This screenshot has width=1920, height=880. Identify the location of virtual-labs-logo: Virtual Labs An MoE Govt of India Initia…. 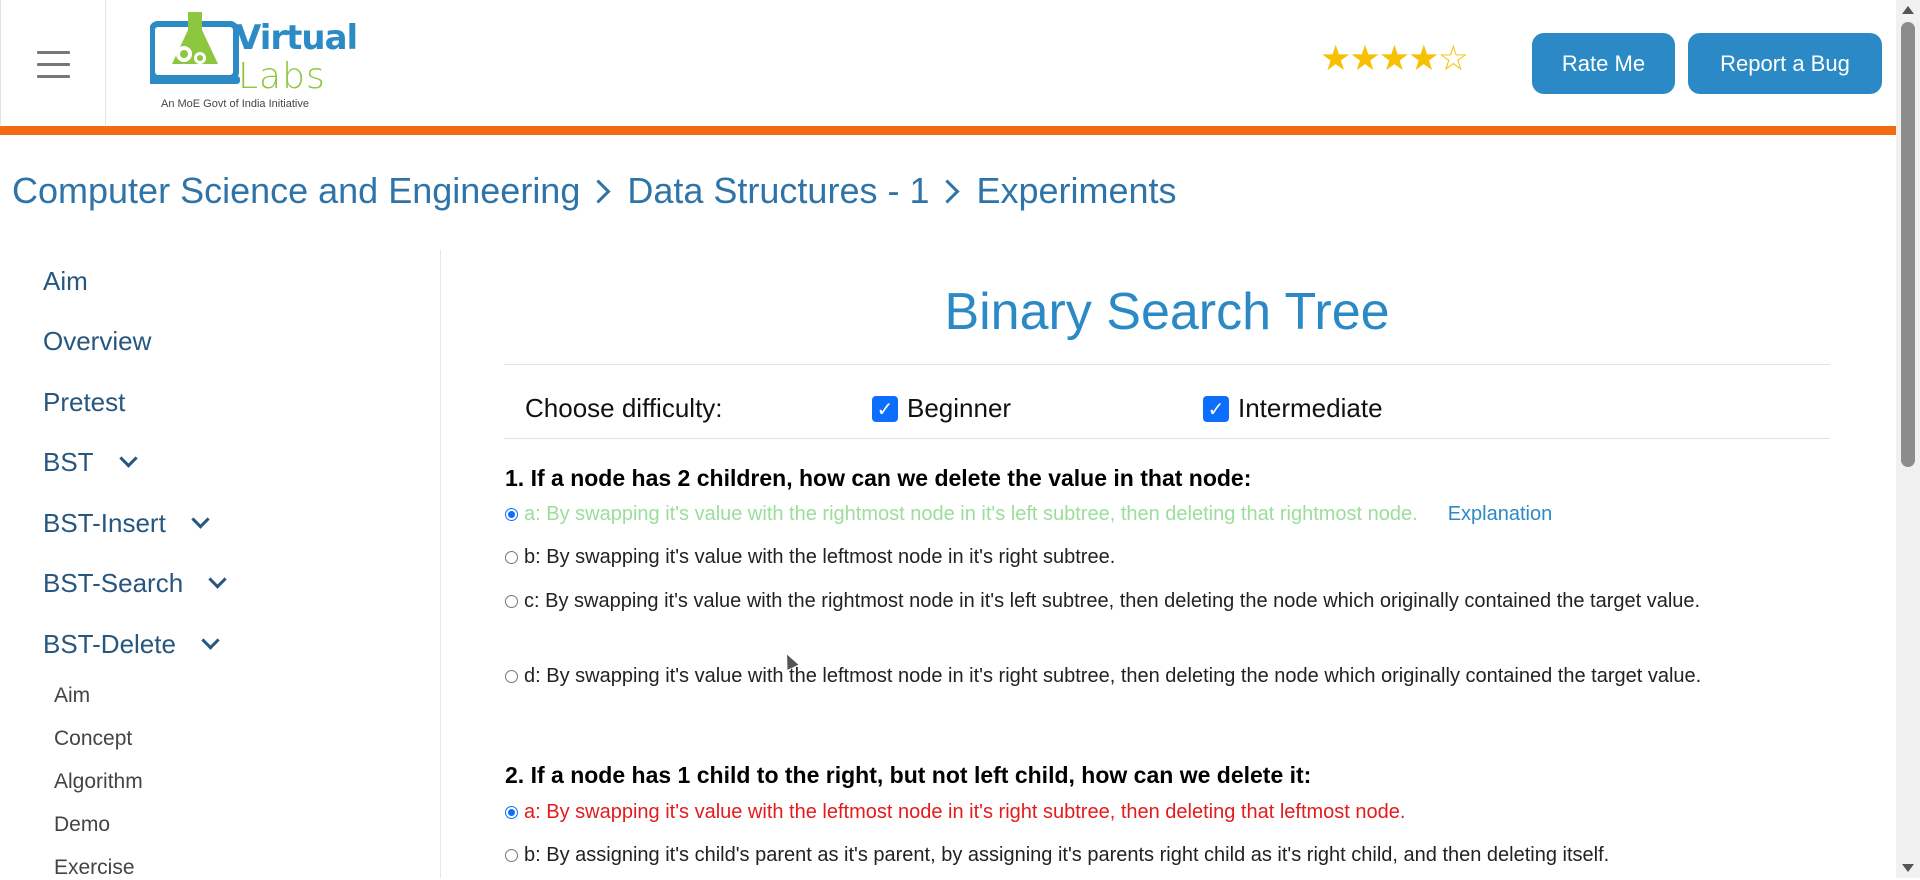
(251, 62).